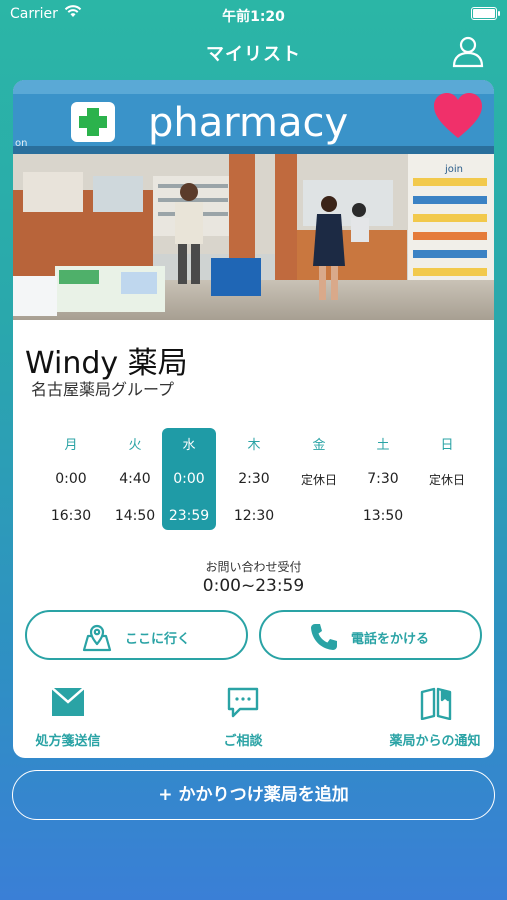 The image size is (507, 900). I want to click on hours-day-wed: 水 0:00 23:59, so click(189, 479).